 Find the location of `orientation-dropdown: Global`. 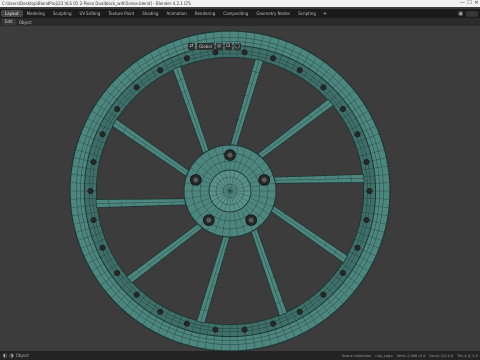

orientation-dropdown: Global is located at coordinates (205, 46).